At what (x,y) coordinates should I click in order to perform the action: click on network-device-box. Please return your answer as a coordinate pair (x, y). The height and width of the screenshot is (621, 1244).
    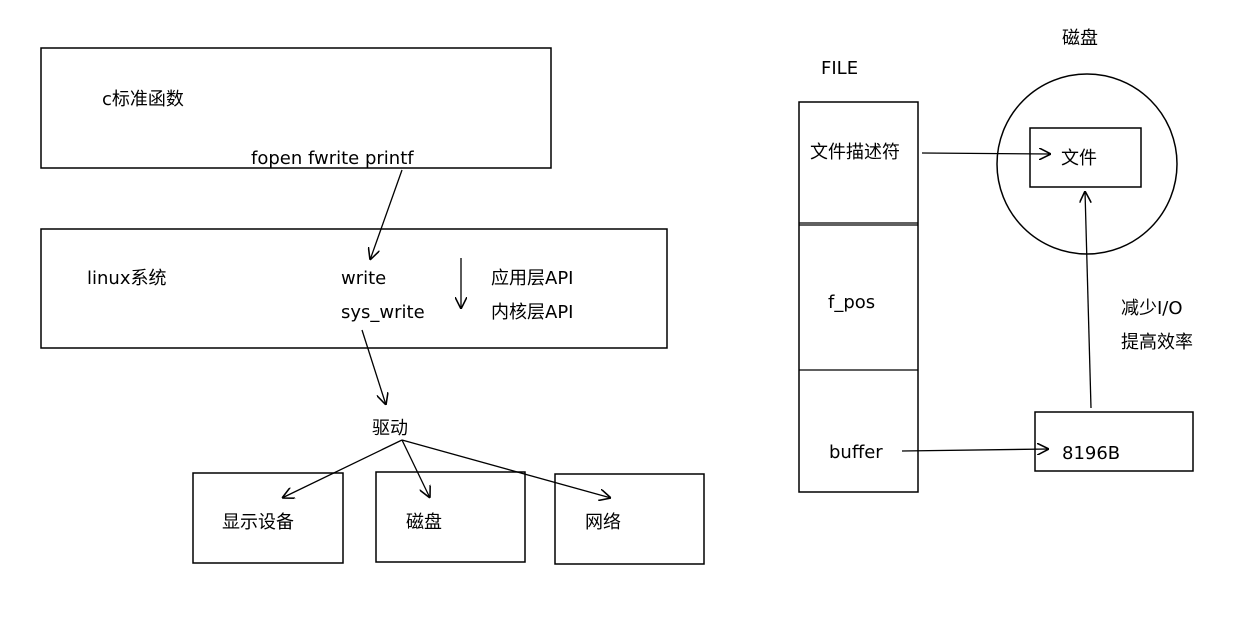
    Looking at the image, I should click on (629, 519).